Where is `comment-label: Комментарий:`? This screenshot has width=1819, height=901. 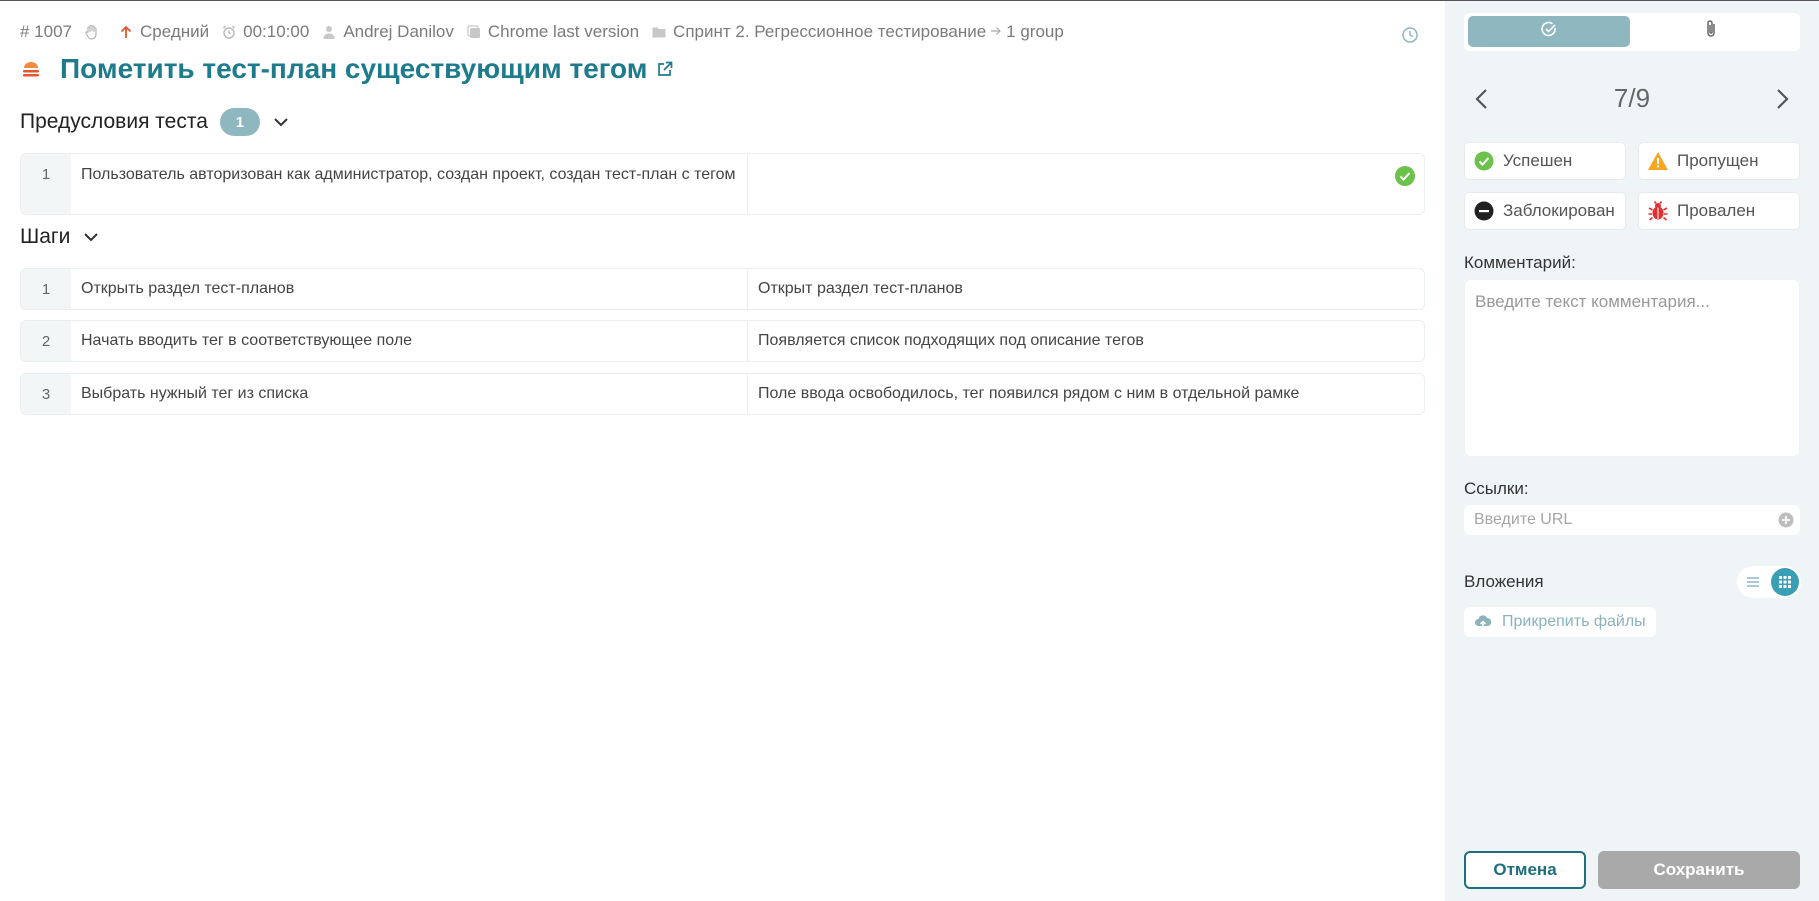 comment-label: Комментарий: is located at coordinates (1520, 262).